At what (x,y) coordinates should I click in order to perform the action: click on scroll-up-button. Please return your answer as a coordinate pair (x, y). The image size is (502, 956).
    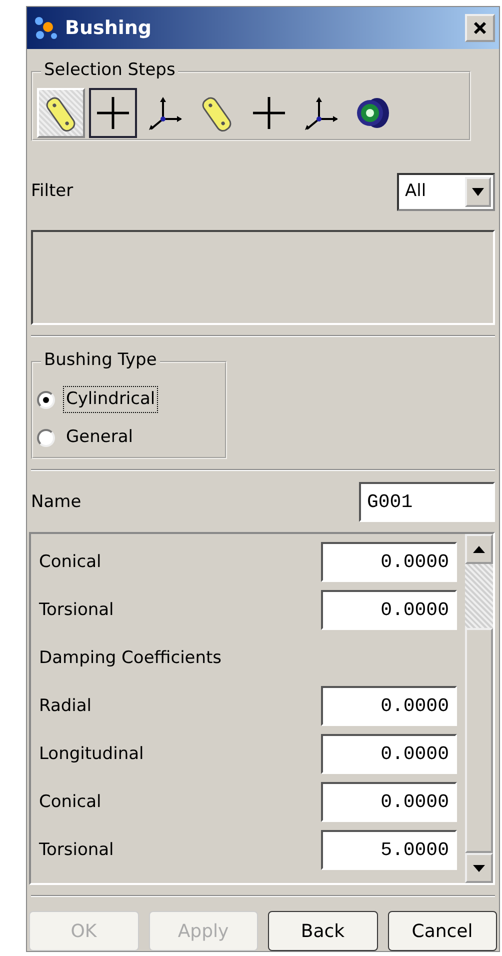
    Looking at the image, I should click on (479, 549).